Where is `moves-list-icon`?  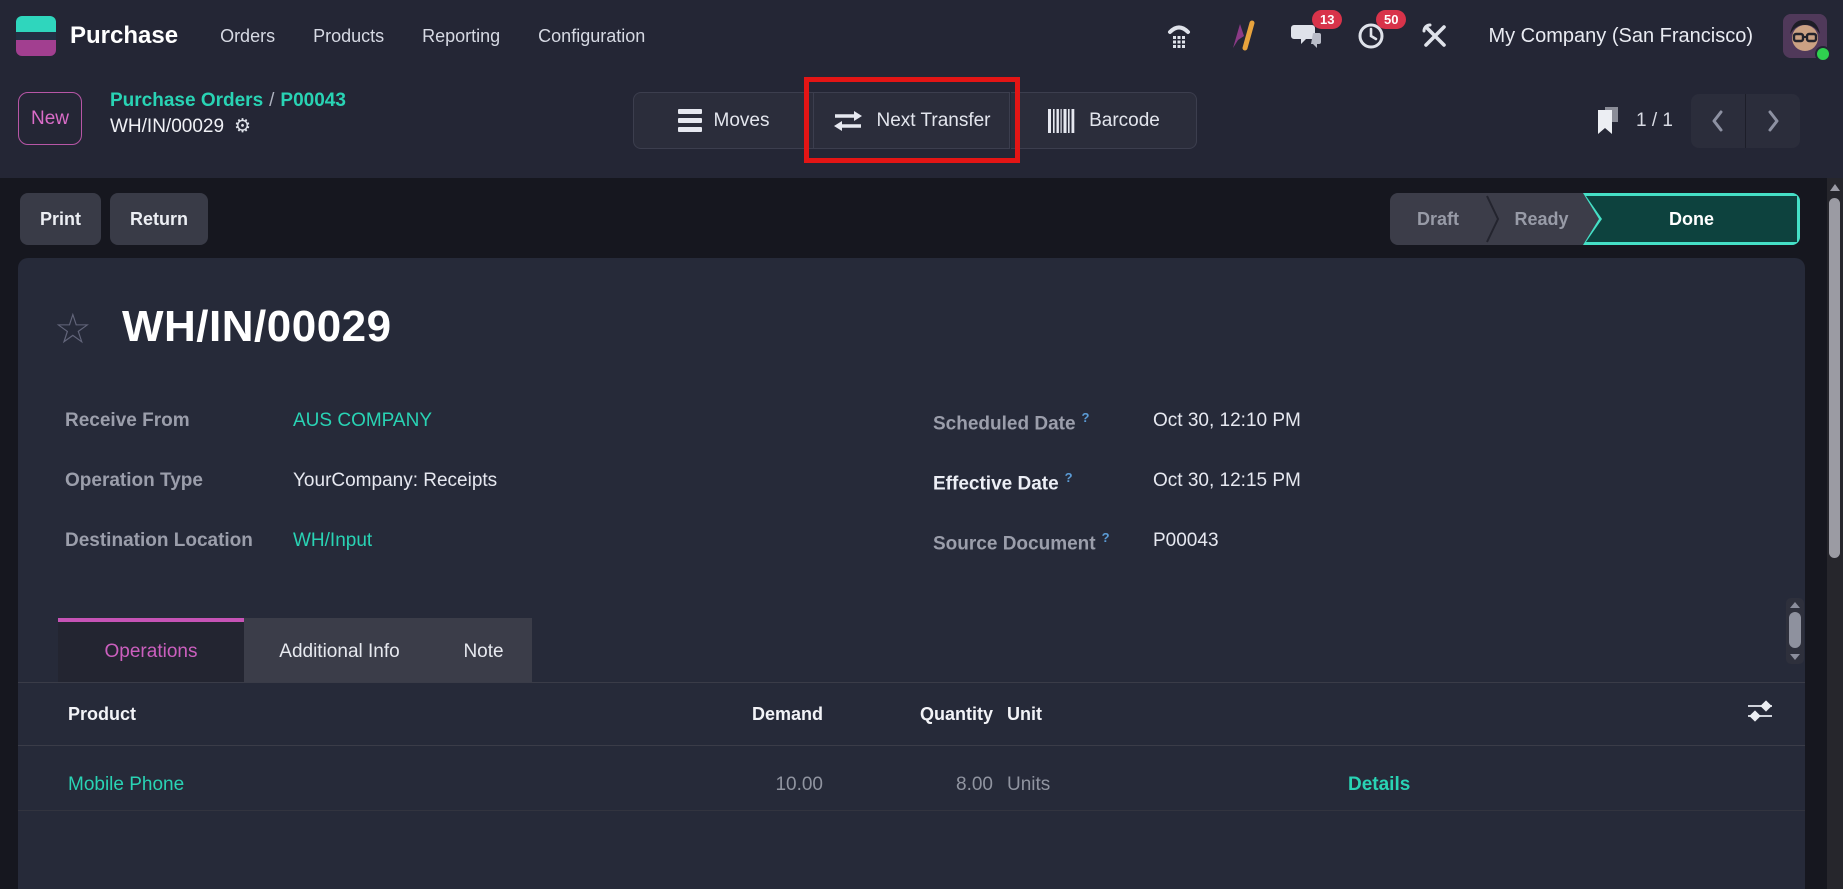
moves-list-icon is located at coordinates (689, 120).